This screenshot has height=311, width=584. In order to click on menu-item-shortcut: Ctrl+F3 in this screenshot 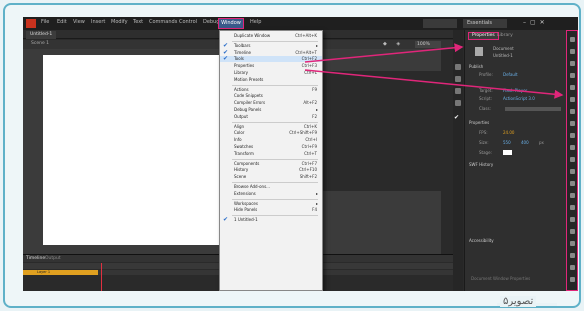, I will do `click(309, 66)`.